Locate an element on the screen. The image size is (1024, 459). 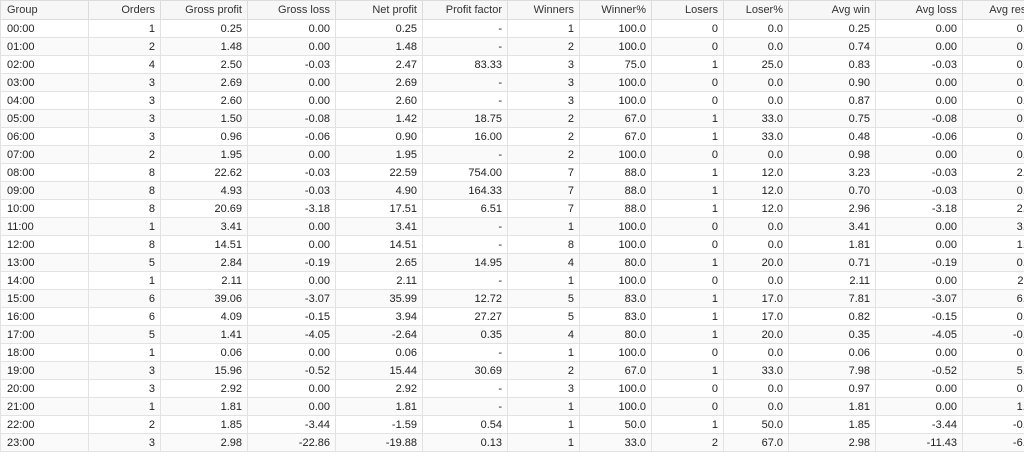
table-cell: 4 is located at coordinates (124, 64).